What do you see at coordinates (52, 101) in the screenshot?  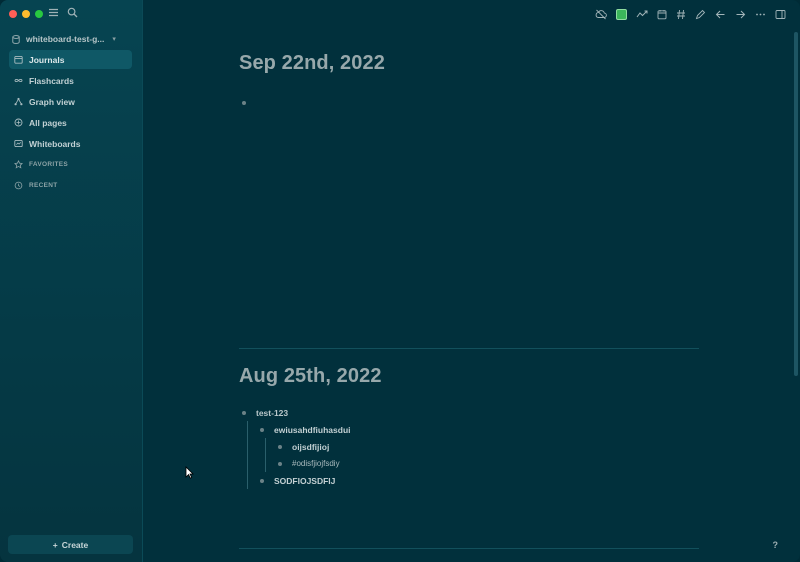 I see `sidebar-item-label: Graph view` at bounding box center [52, 101].